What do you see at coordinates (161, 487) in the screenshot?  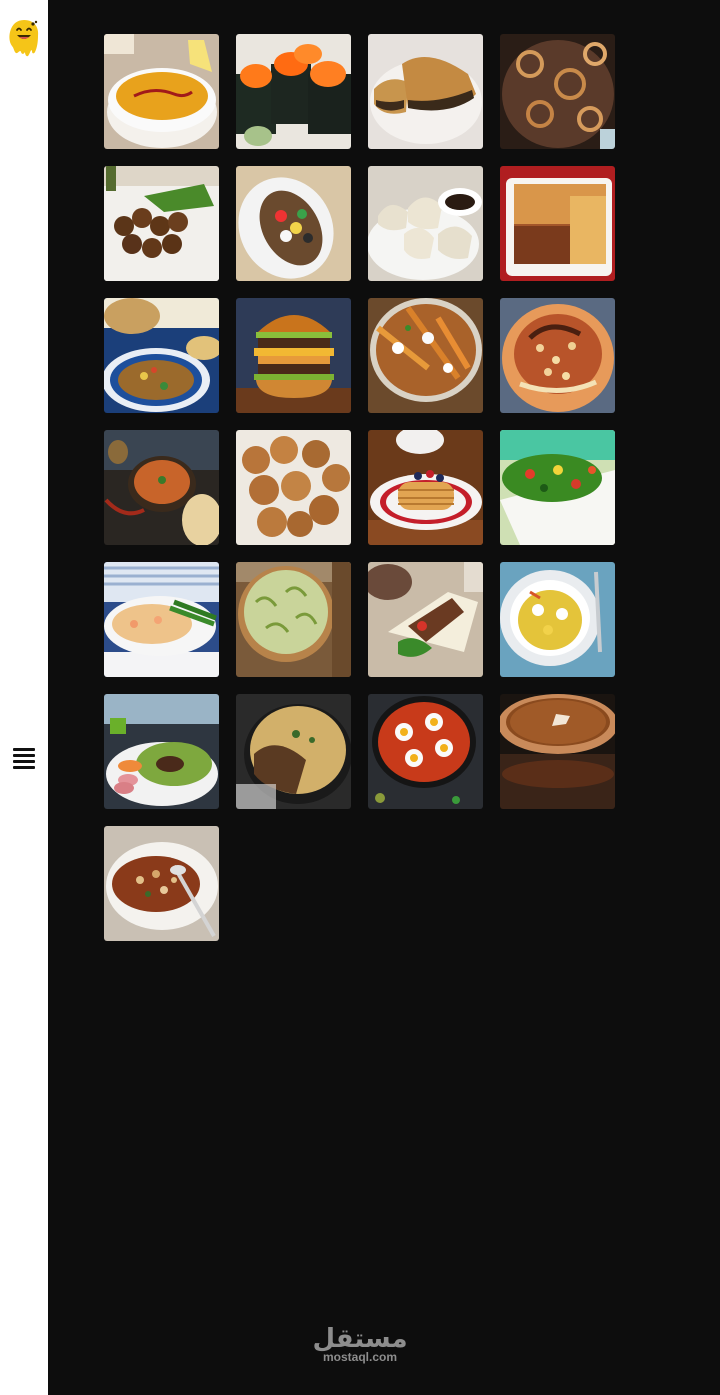 I see `curry-image` at bounding box center [161, 487].